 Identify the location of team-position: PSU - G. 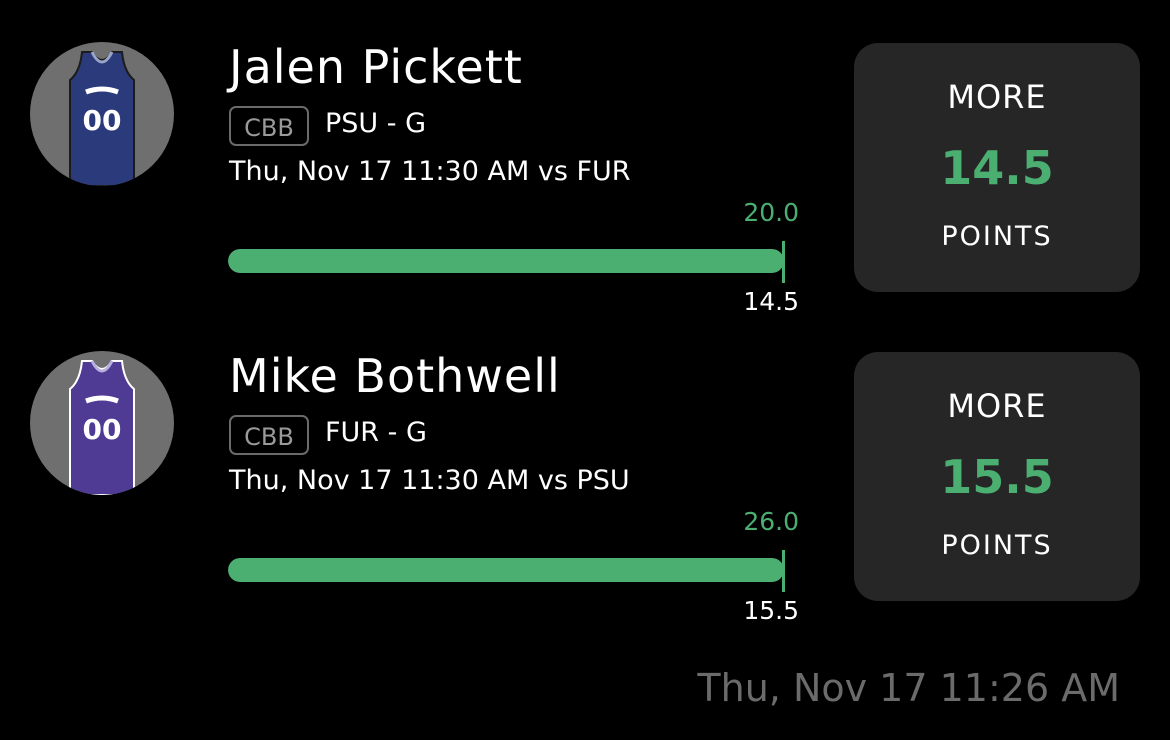
(376, 123).